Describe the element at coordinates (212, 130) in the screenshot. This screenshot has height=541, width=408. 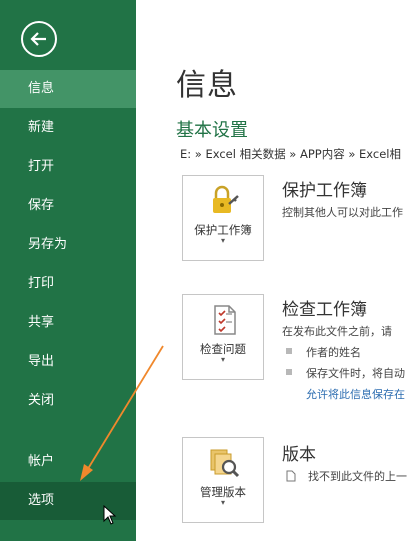
I see `section-title: 基本设置` at that location.